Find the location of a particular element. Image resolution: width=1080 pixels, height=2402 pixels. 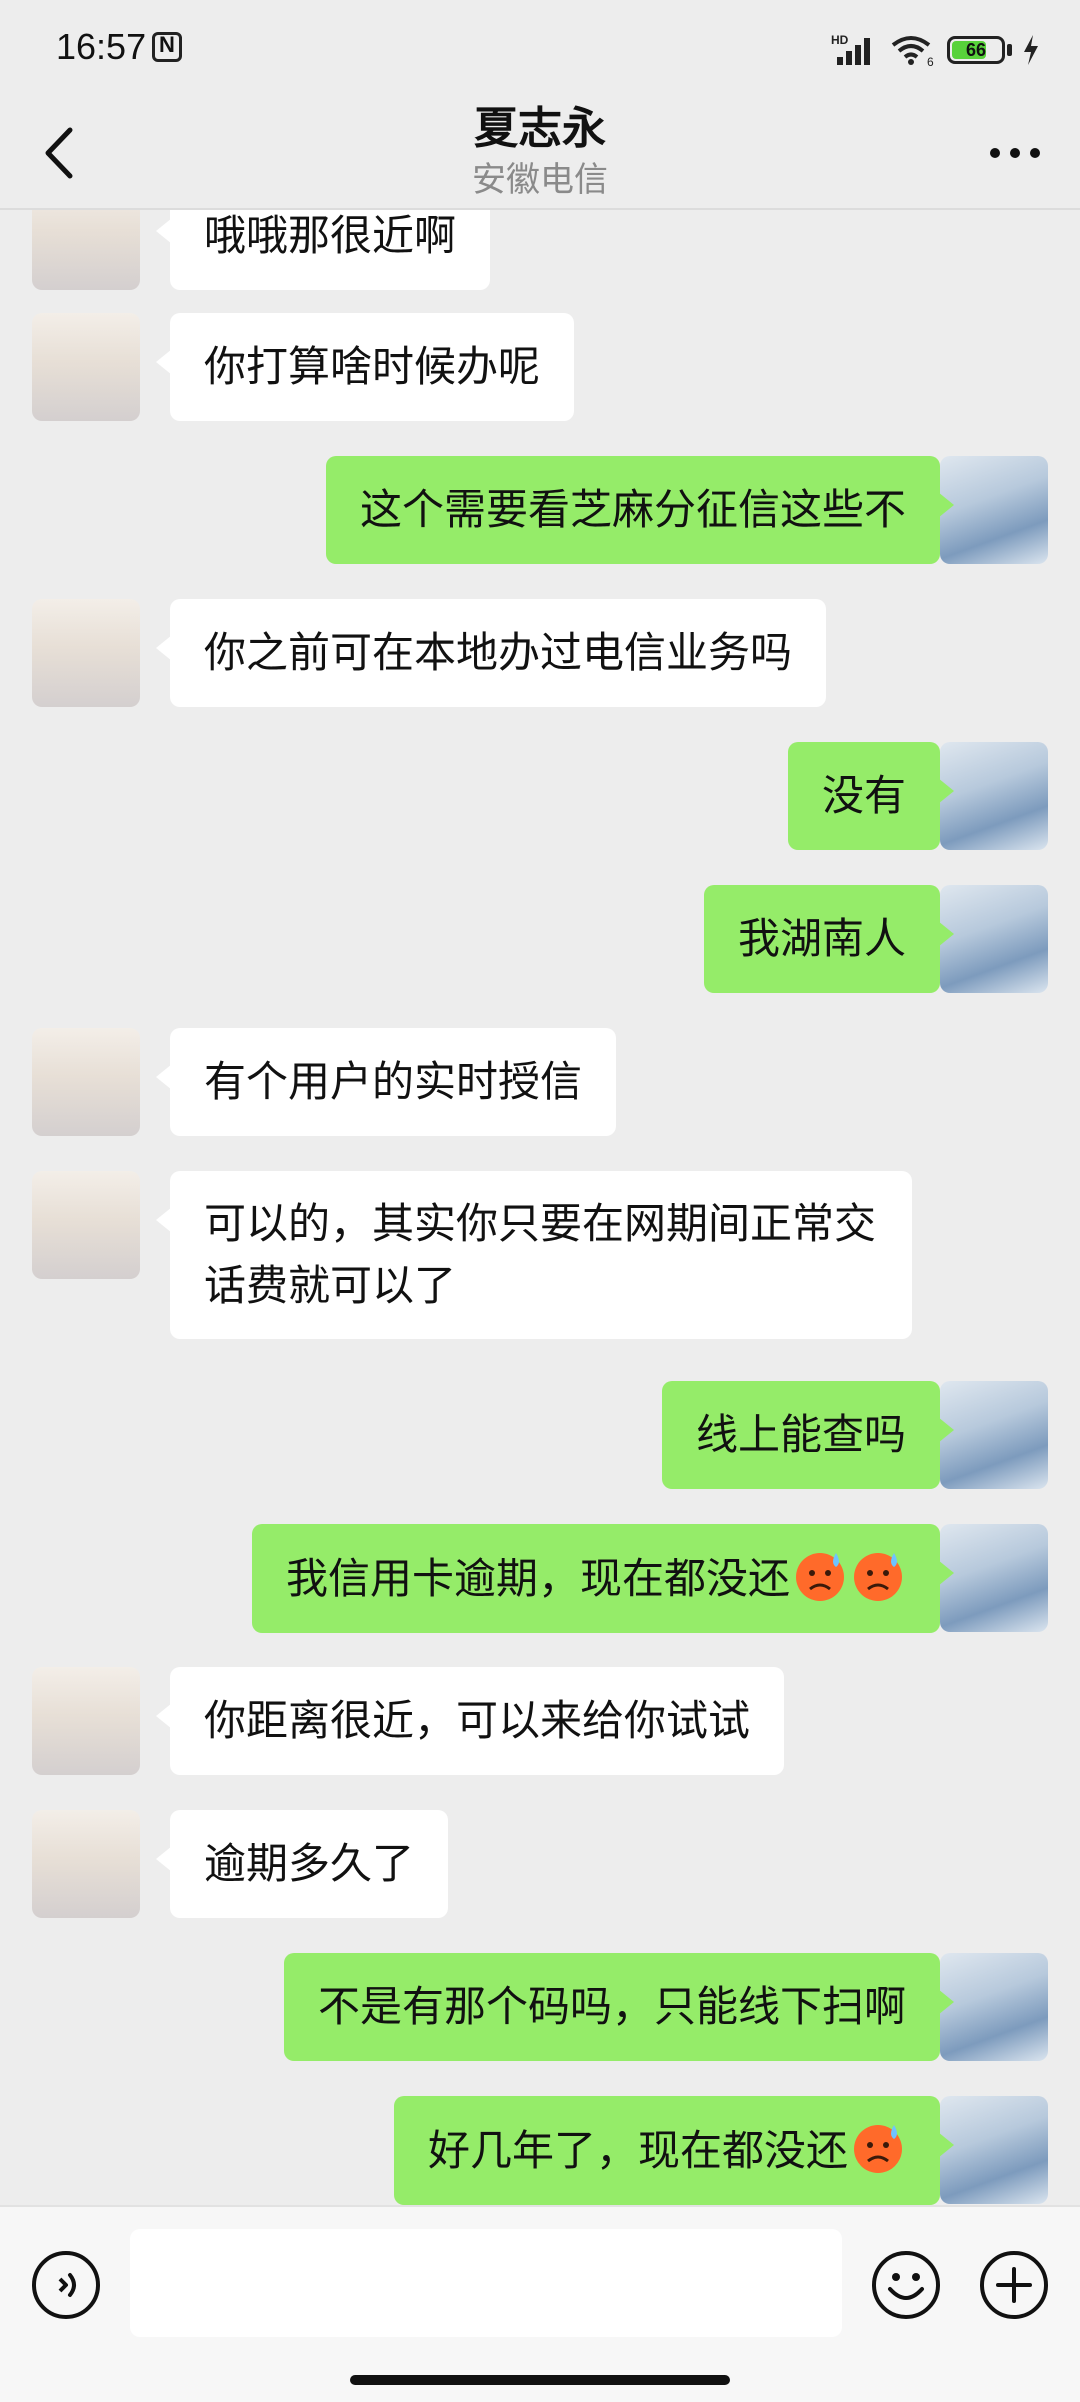

message-bubble-outgoing: 这个需要看芝麻分征信这些不 is located at coordinates (640, 510).